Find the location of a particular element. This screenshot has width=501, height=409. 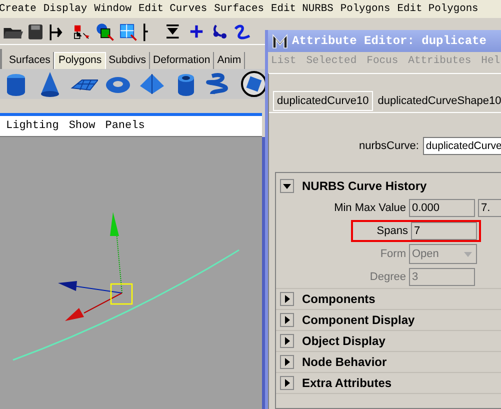

move-manipulator-drawing is located at coordinates (95, 266).